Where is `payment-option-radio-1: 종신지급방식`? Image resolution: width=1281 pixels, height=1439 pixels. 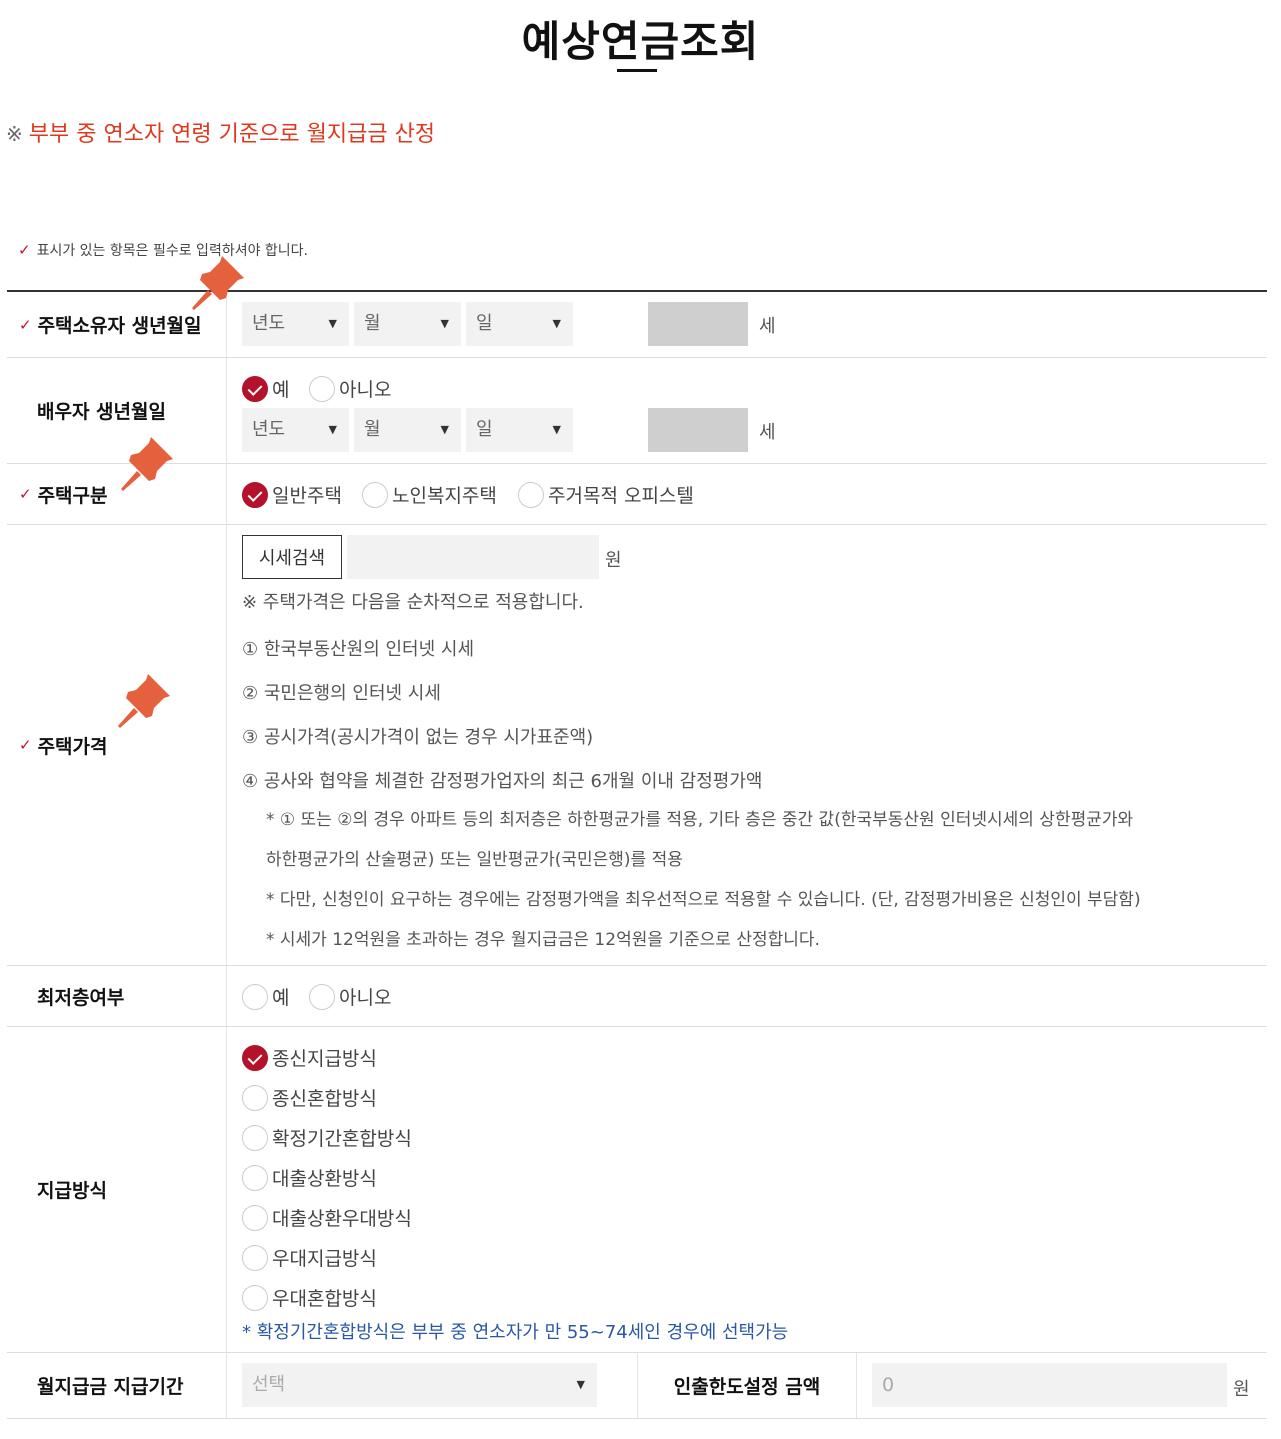 payment-option-radio-1: 종신지급방식 is located at coordinates (309, 1057).